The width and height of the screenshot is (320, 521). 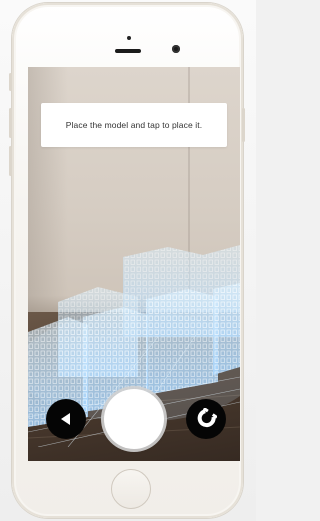 I want to click on front-camera, so click(x=176, y=49).